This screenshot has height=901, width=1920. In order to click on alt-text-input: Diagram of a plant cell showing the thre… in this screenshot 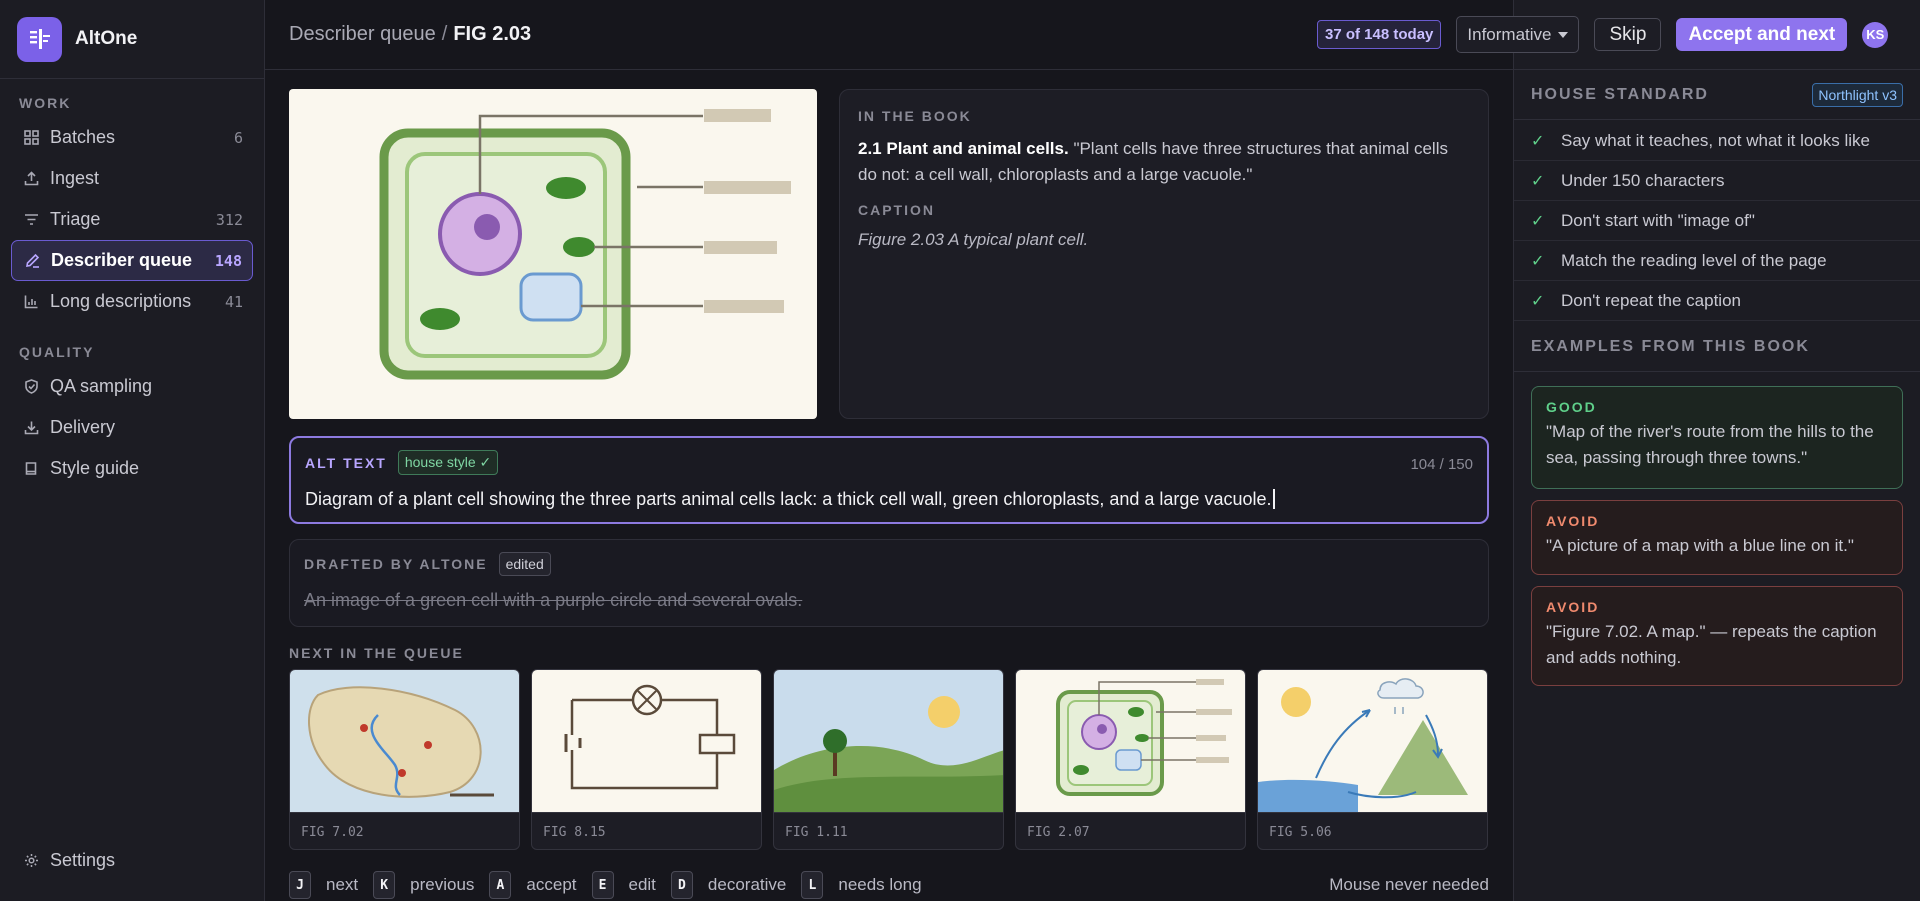, I will do `click(889, 499)`.